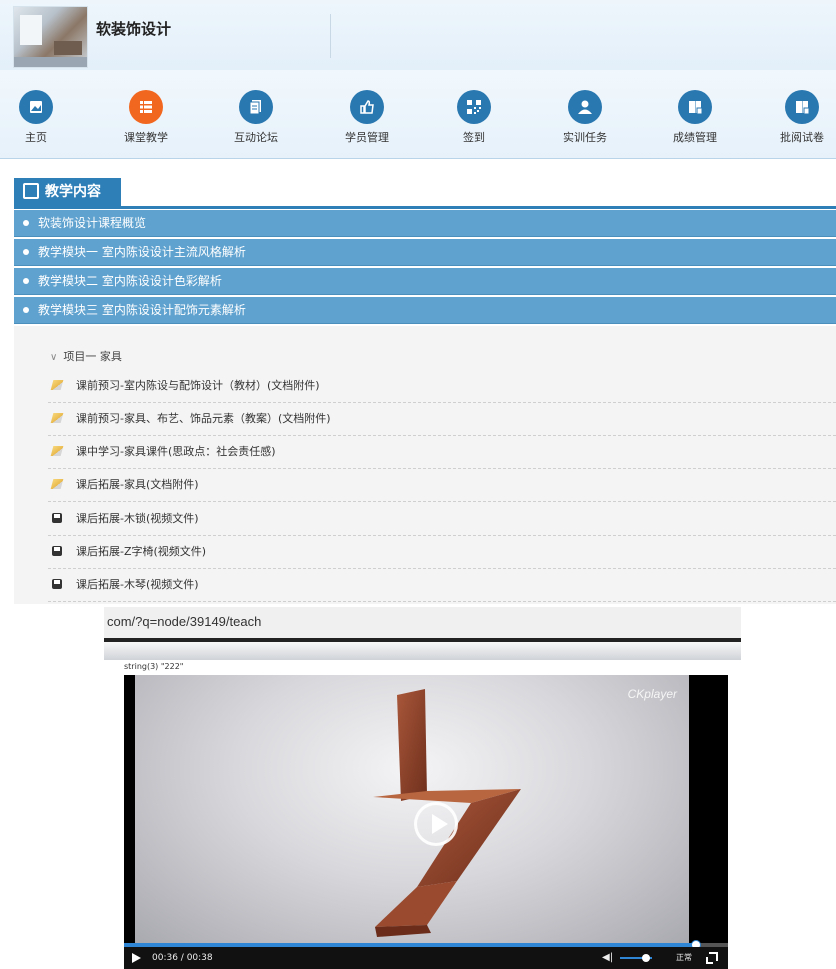 This screenshot has width=836, height=969. Describe the element at coordinates (652, 694) in the screenshot. I see `player-brand: CKplayer` at that location.